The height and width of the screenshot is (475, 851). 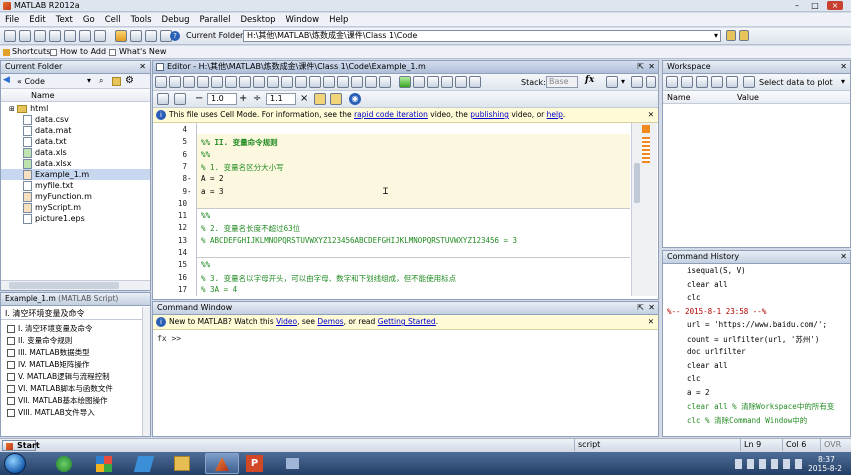 What do you see at coordinates (203, 82) in the screenshot?
I see `cut-icon` at bounding box center [203, 82].